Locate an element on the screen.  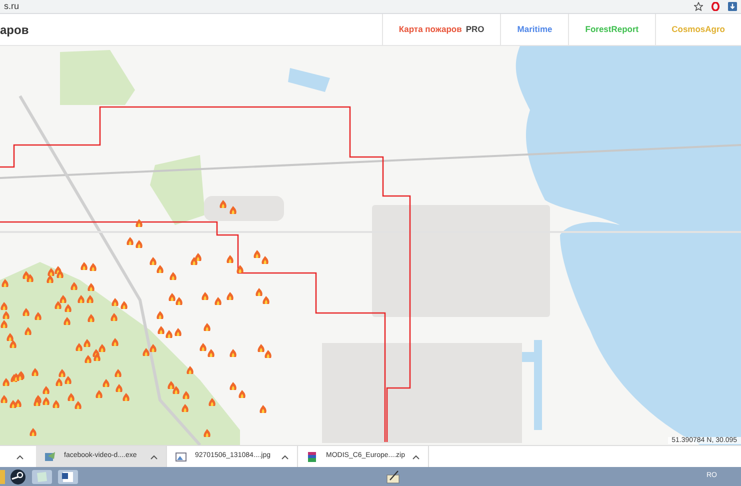
archive-icon is located at coordinates (312, 456).